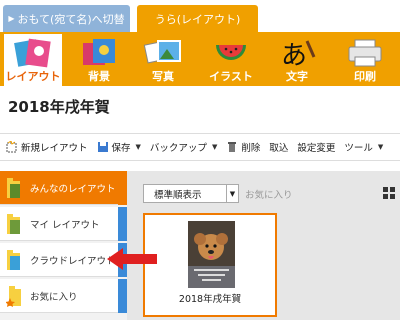 The width and height of the screenshot is (400, 320). Describe the element at coordinates (163, 53) in the screenshot. I see `photo-icon` at that location.